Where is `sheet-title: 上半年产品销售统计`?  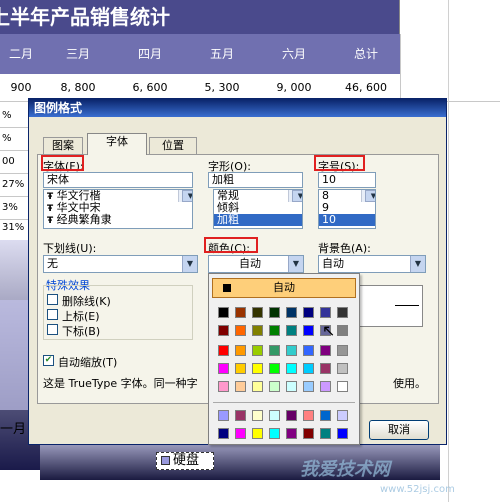 sheet-title: 上半年产品销售统计 is located at coordinates (200, 17).